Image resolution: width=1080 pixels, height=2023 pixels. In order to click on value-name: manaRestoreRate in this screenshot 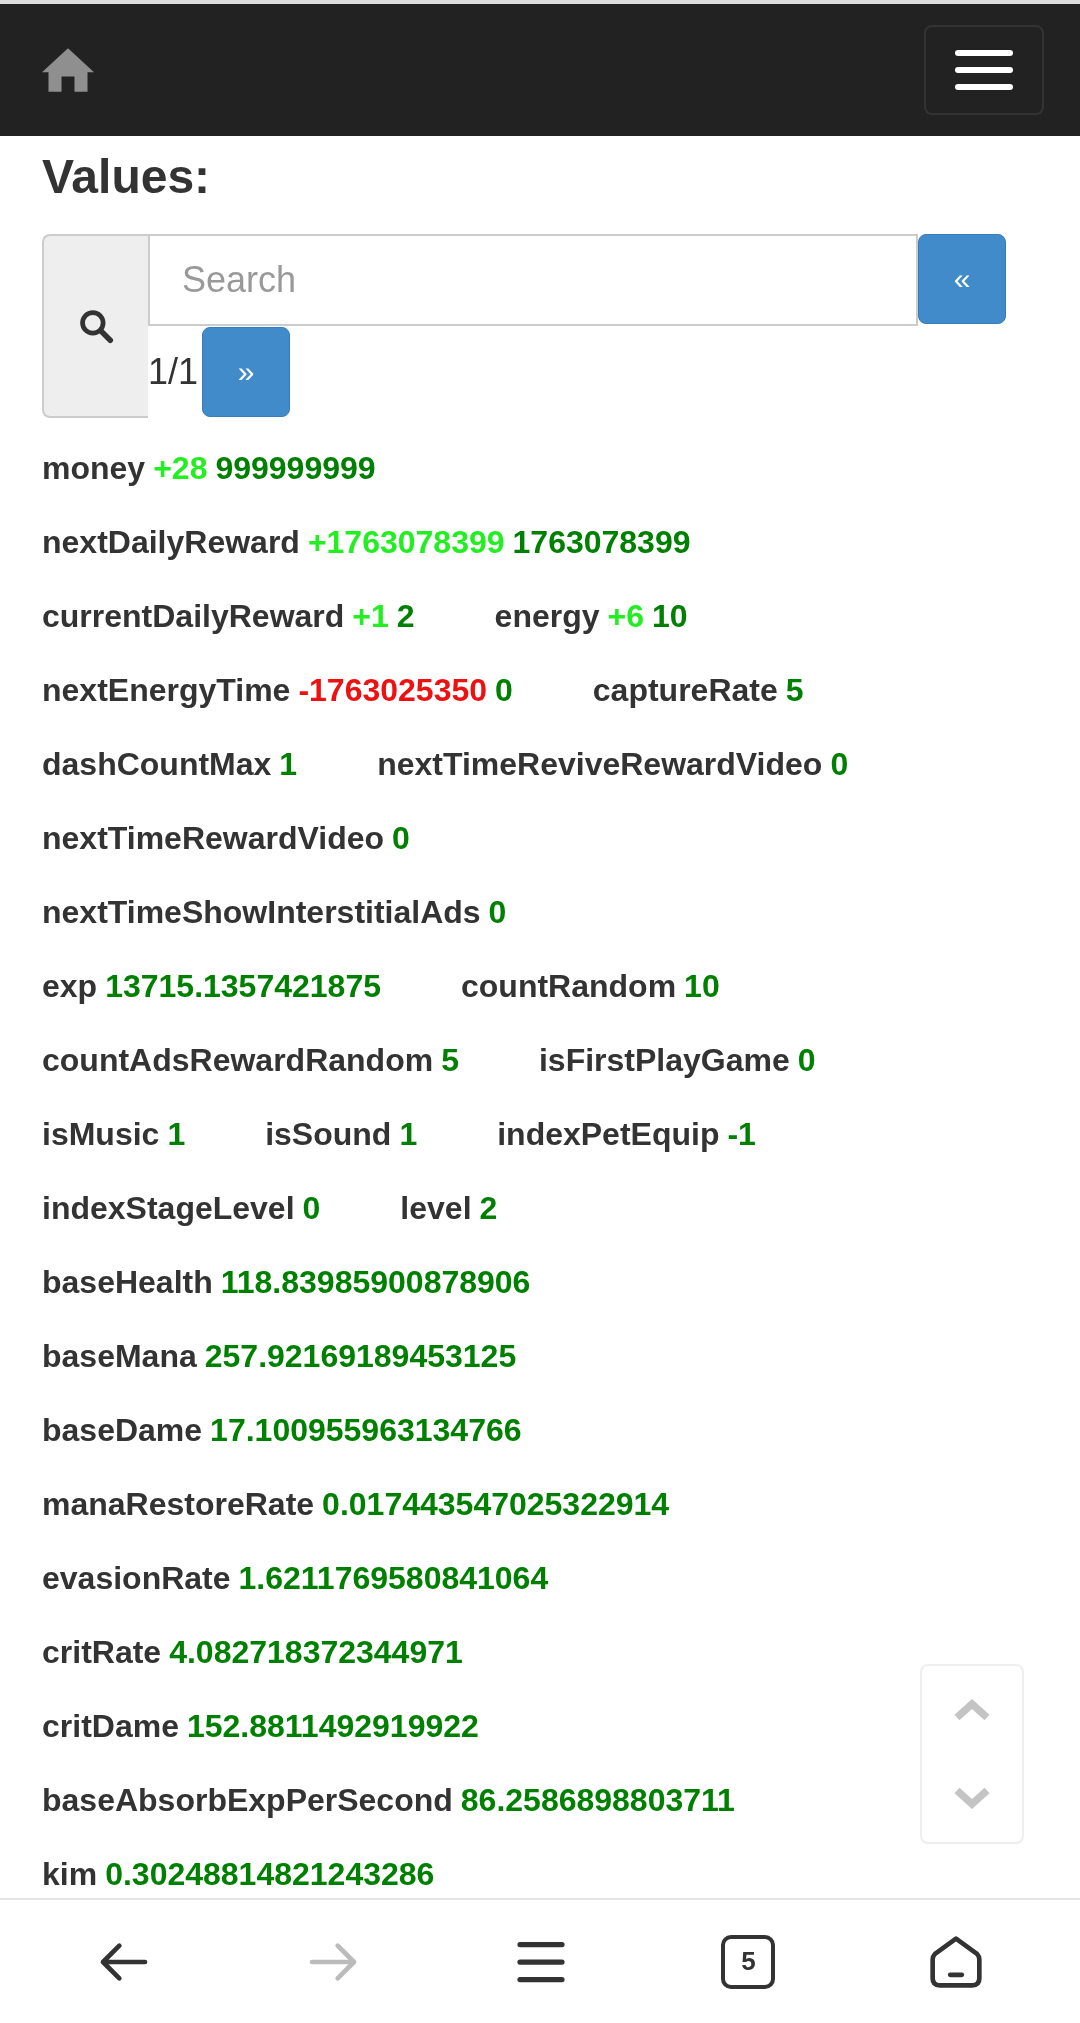, I will do `click(178, 1504)`.